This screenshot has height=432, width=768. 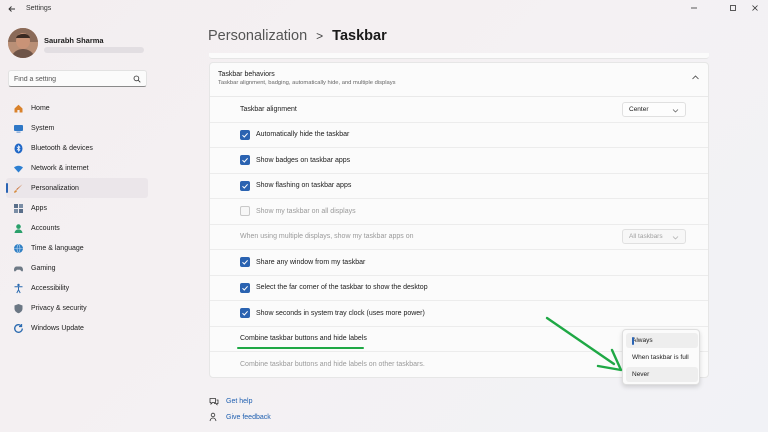 I want to click on link-label: Get help, so click(x=239, y=401).